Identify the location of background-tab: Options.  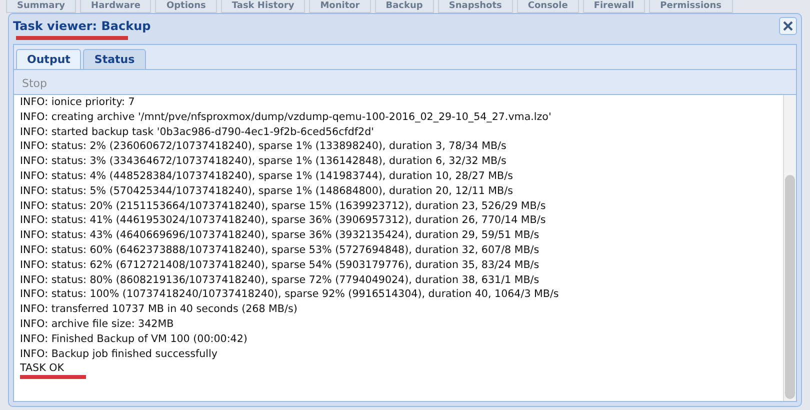
(186, 6).